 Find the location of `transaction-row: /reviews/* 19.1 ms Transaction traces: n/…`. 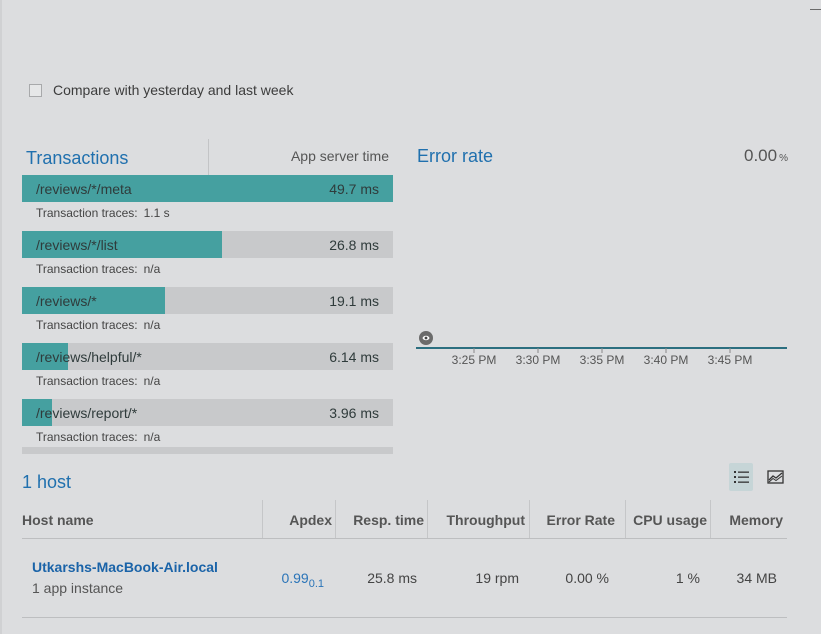

transaction-row: /reviews/* 19.1 ms Transaction traces: n/… is located at coordinates (207, 315).